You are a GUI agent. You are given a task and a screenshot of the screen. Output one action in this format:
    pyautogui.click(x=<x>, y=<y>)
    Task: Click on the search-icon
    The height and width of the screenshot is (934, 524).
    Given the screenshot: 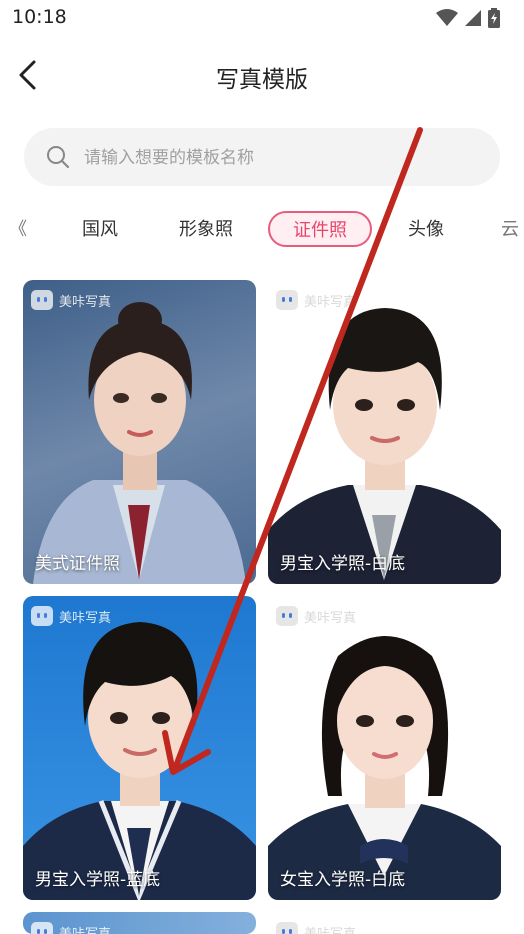 What is the action you would take?
    pyautogui.click(x=58, y=157)
    